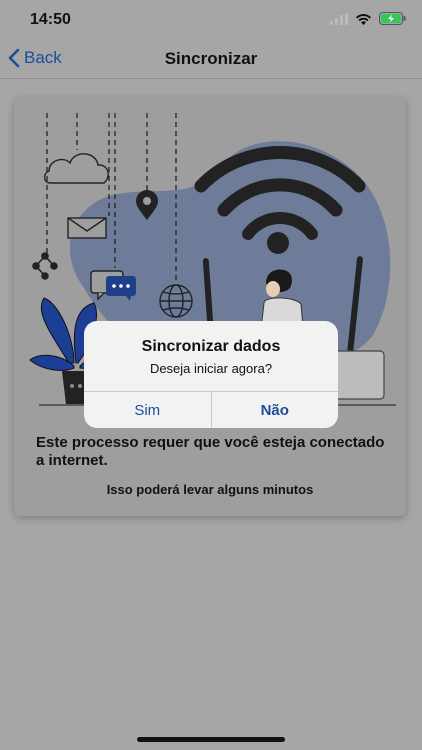  What do you see at coordinates (45, 266) in the screenshot?
I see `share-icon` at bounding box center [45, 266].